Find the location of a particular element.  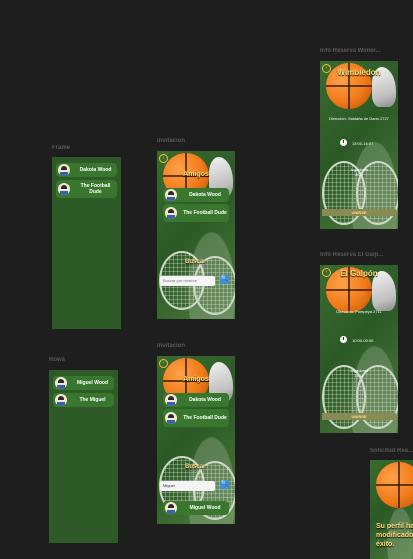

venue-title: El Galpón is located at coordinates (359, 273).